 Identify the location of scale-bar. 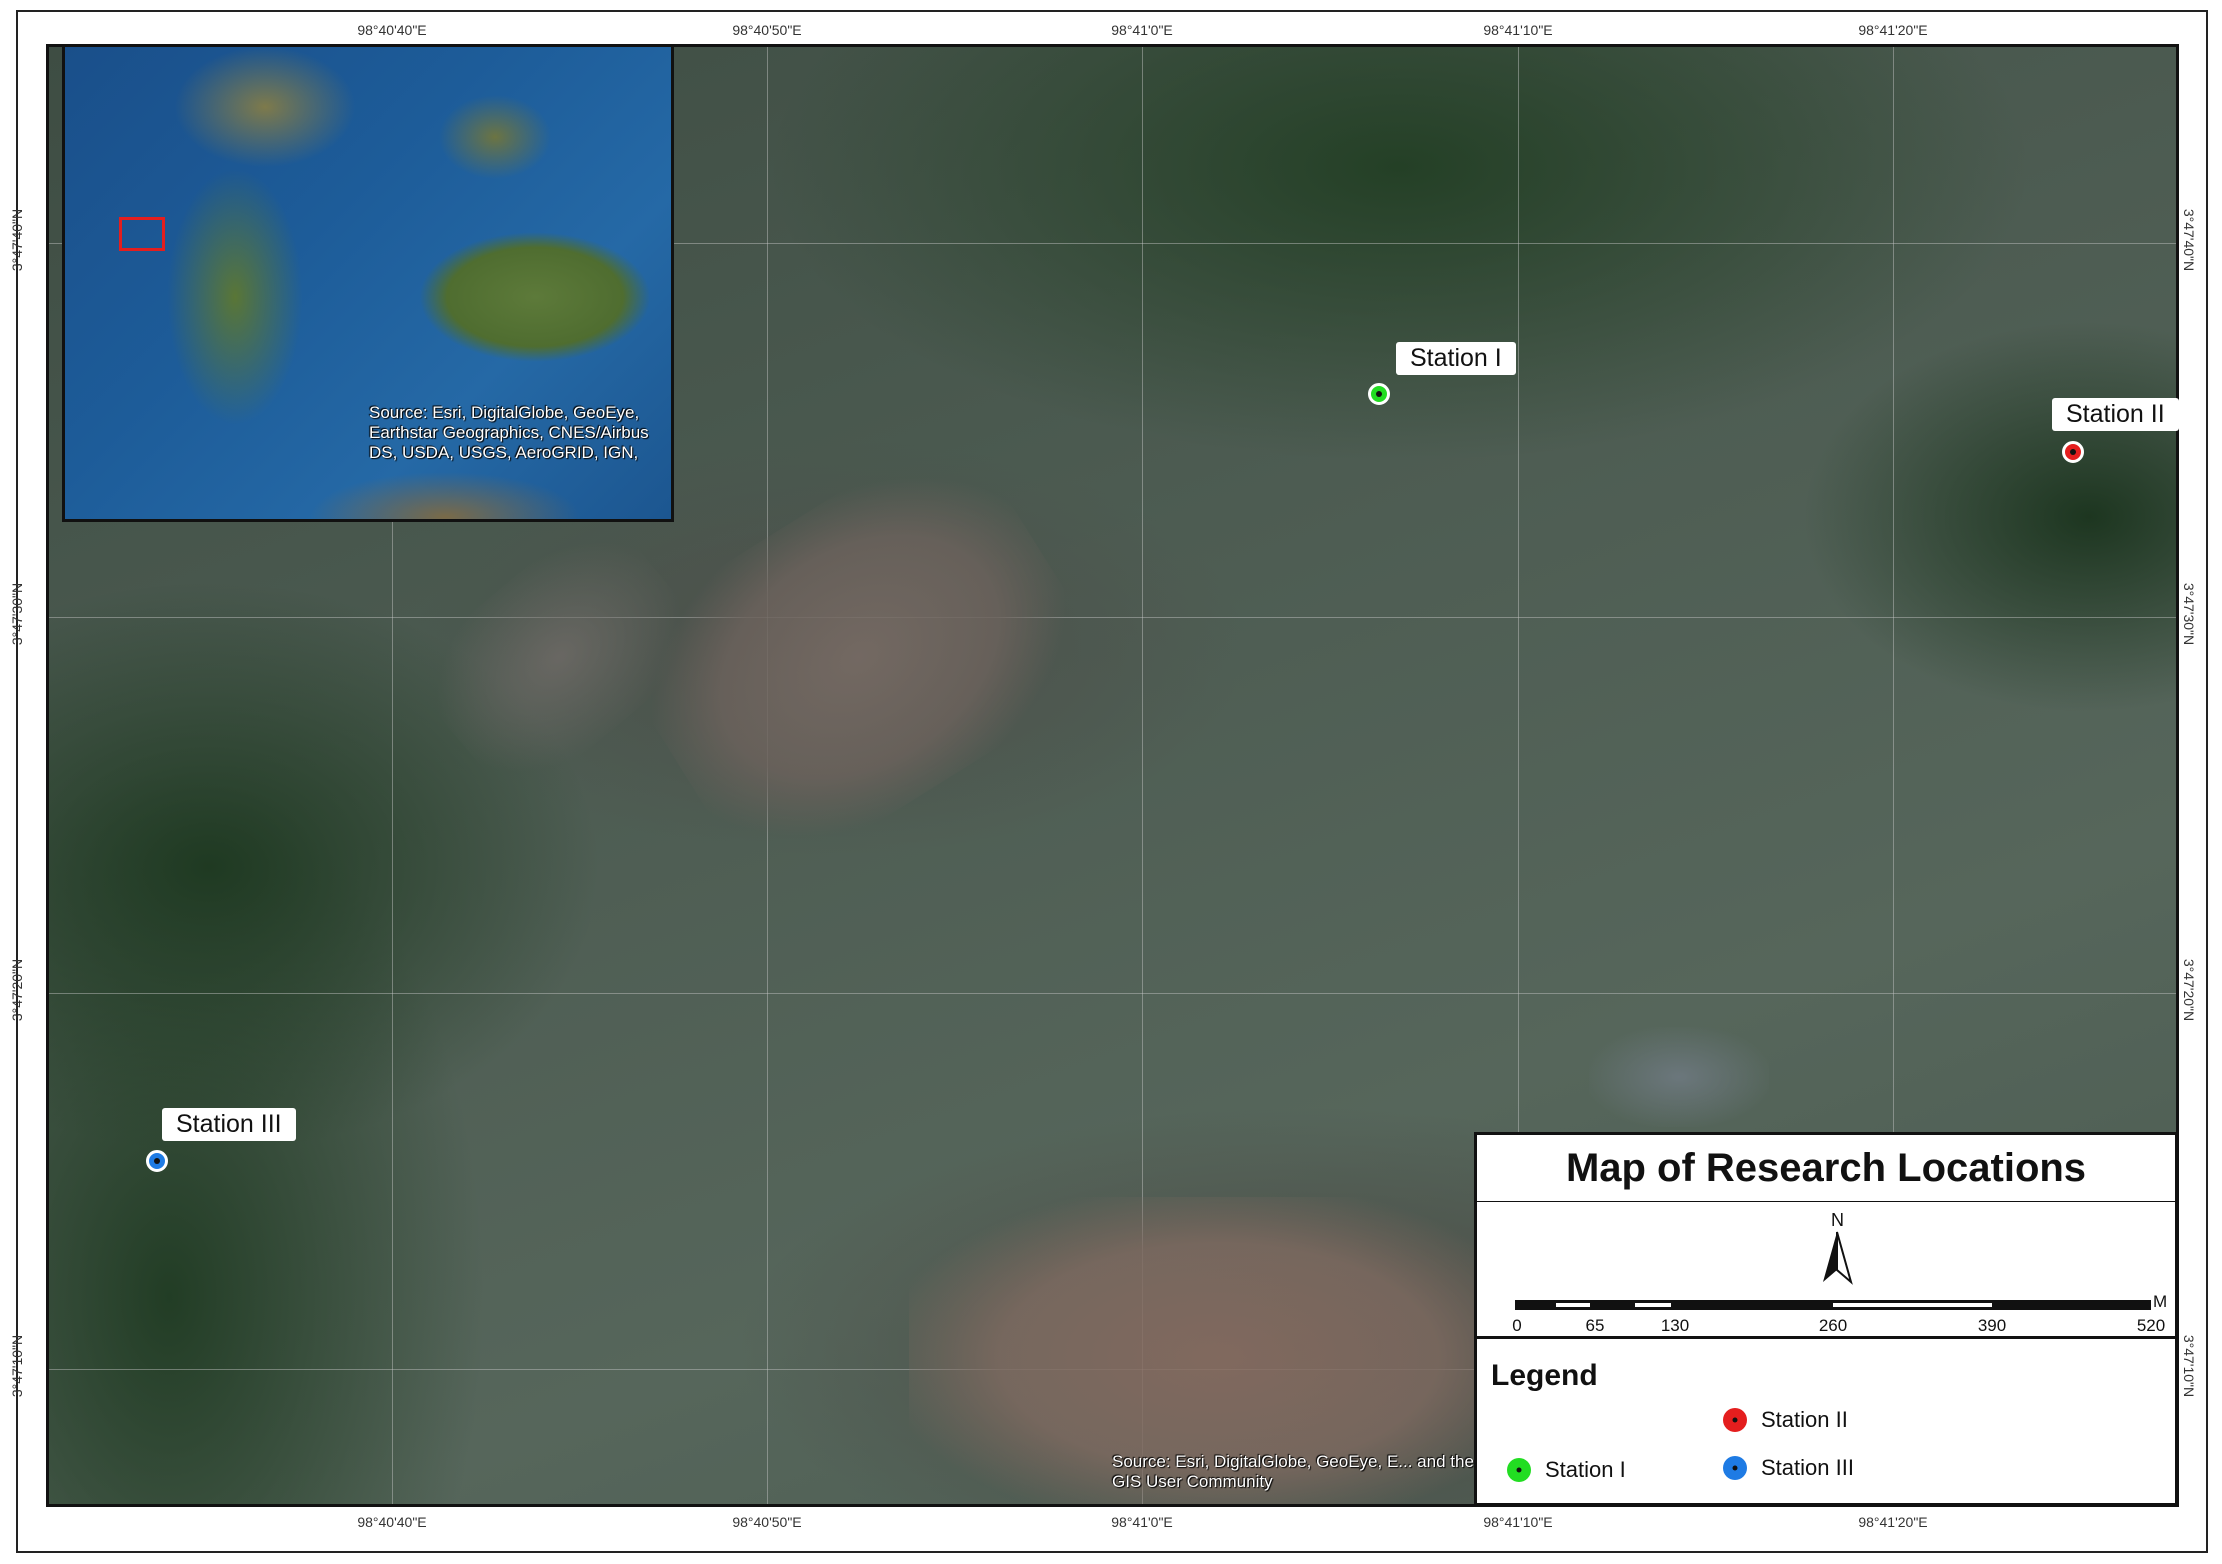
(1833, 1305).